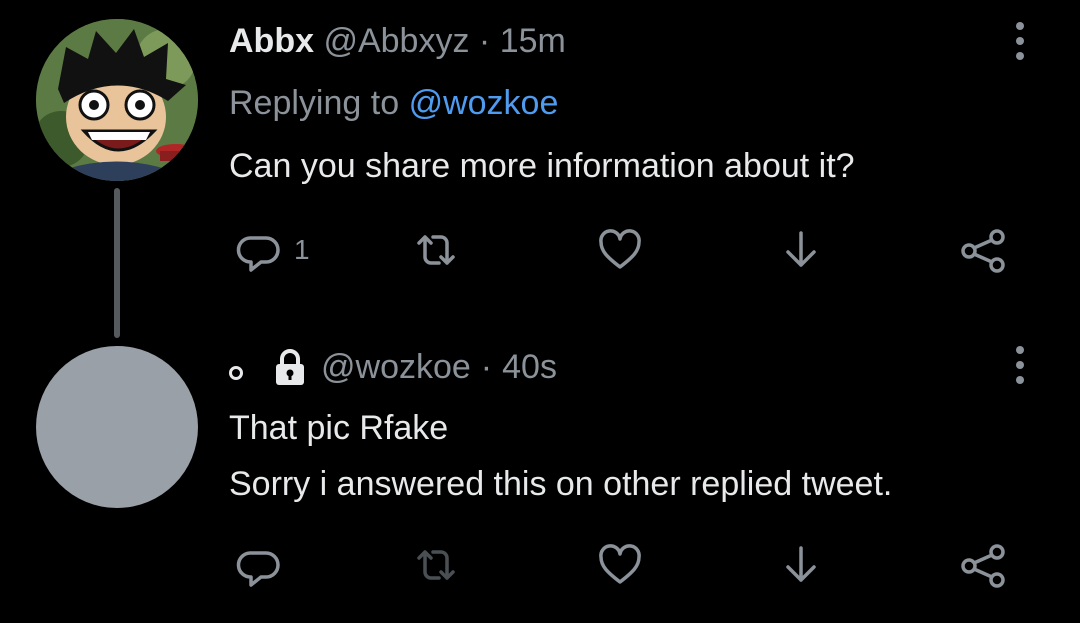 This screenshot has height=623, width=1080. I want to click on reply-button, so click(259, 565).